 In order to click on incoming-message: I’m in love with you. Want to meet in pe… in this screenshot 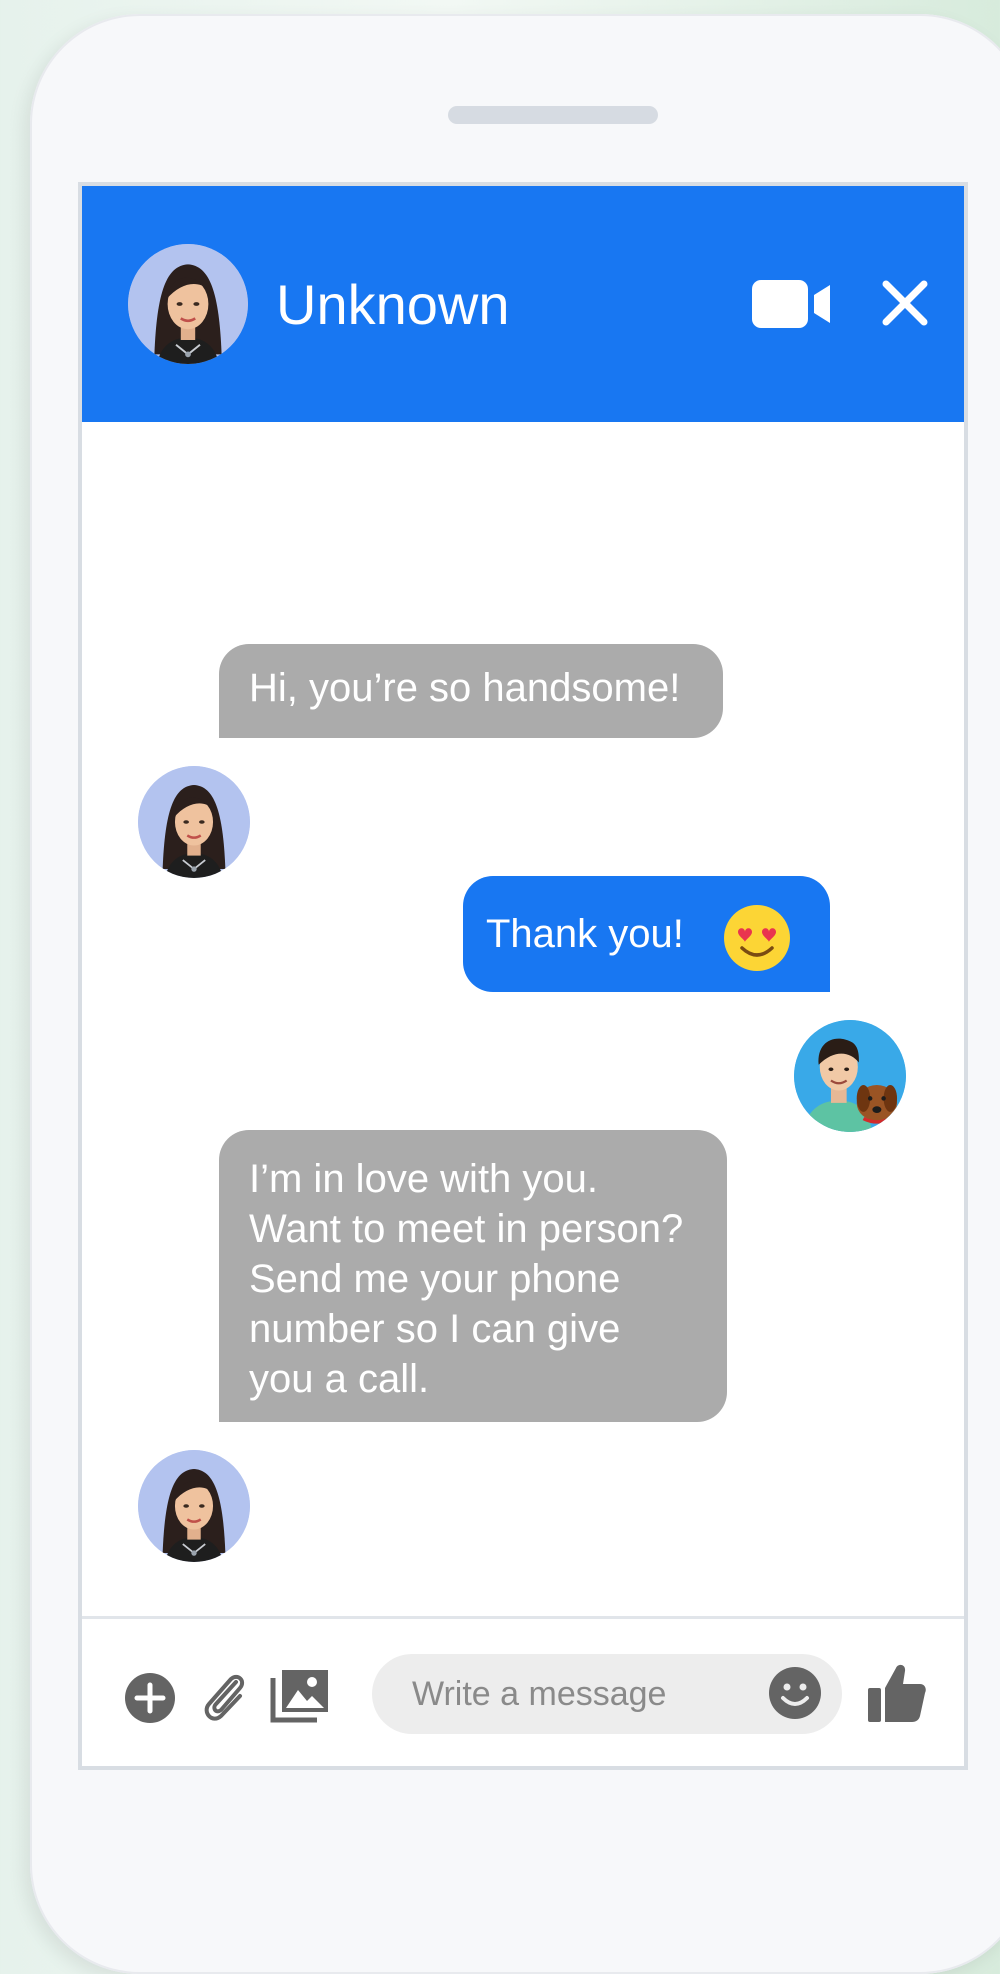, I will do `click(473, 1276)`.